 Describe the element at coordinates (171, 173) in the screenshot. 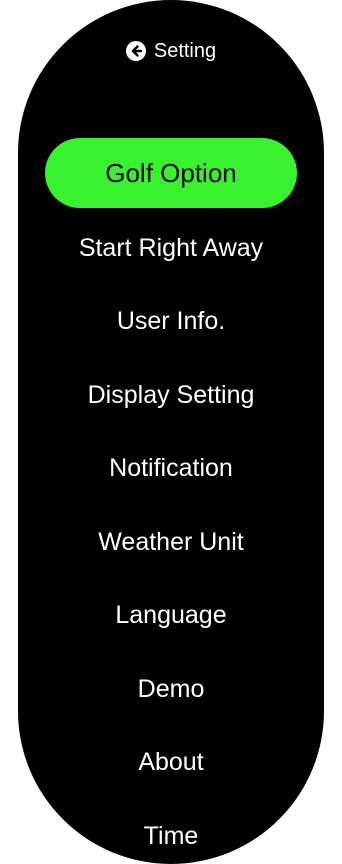

I see `menu-item-golf-option: Golf Option` at that location.